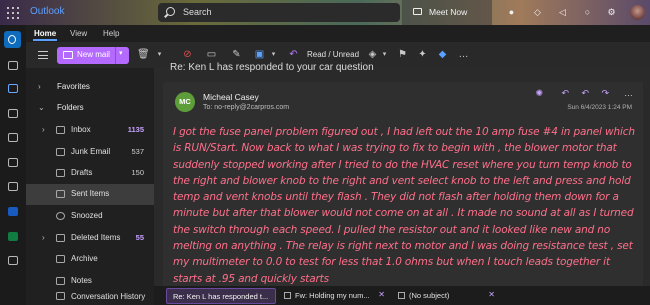  I want to click on sender-name: Micheal Casey, so click(231, 97).